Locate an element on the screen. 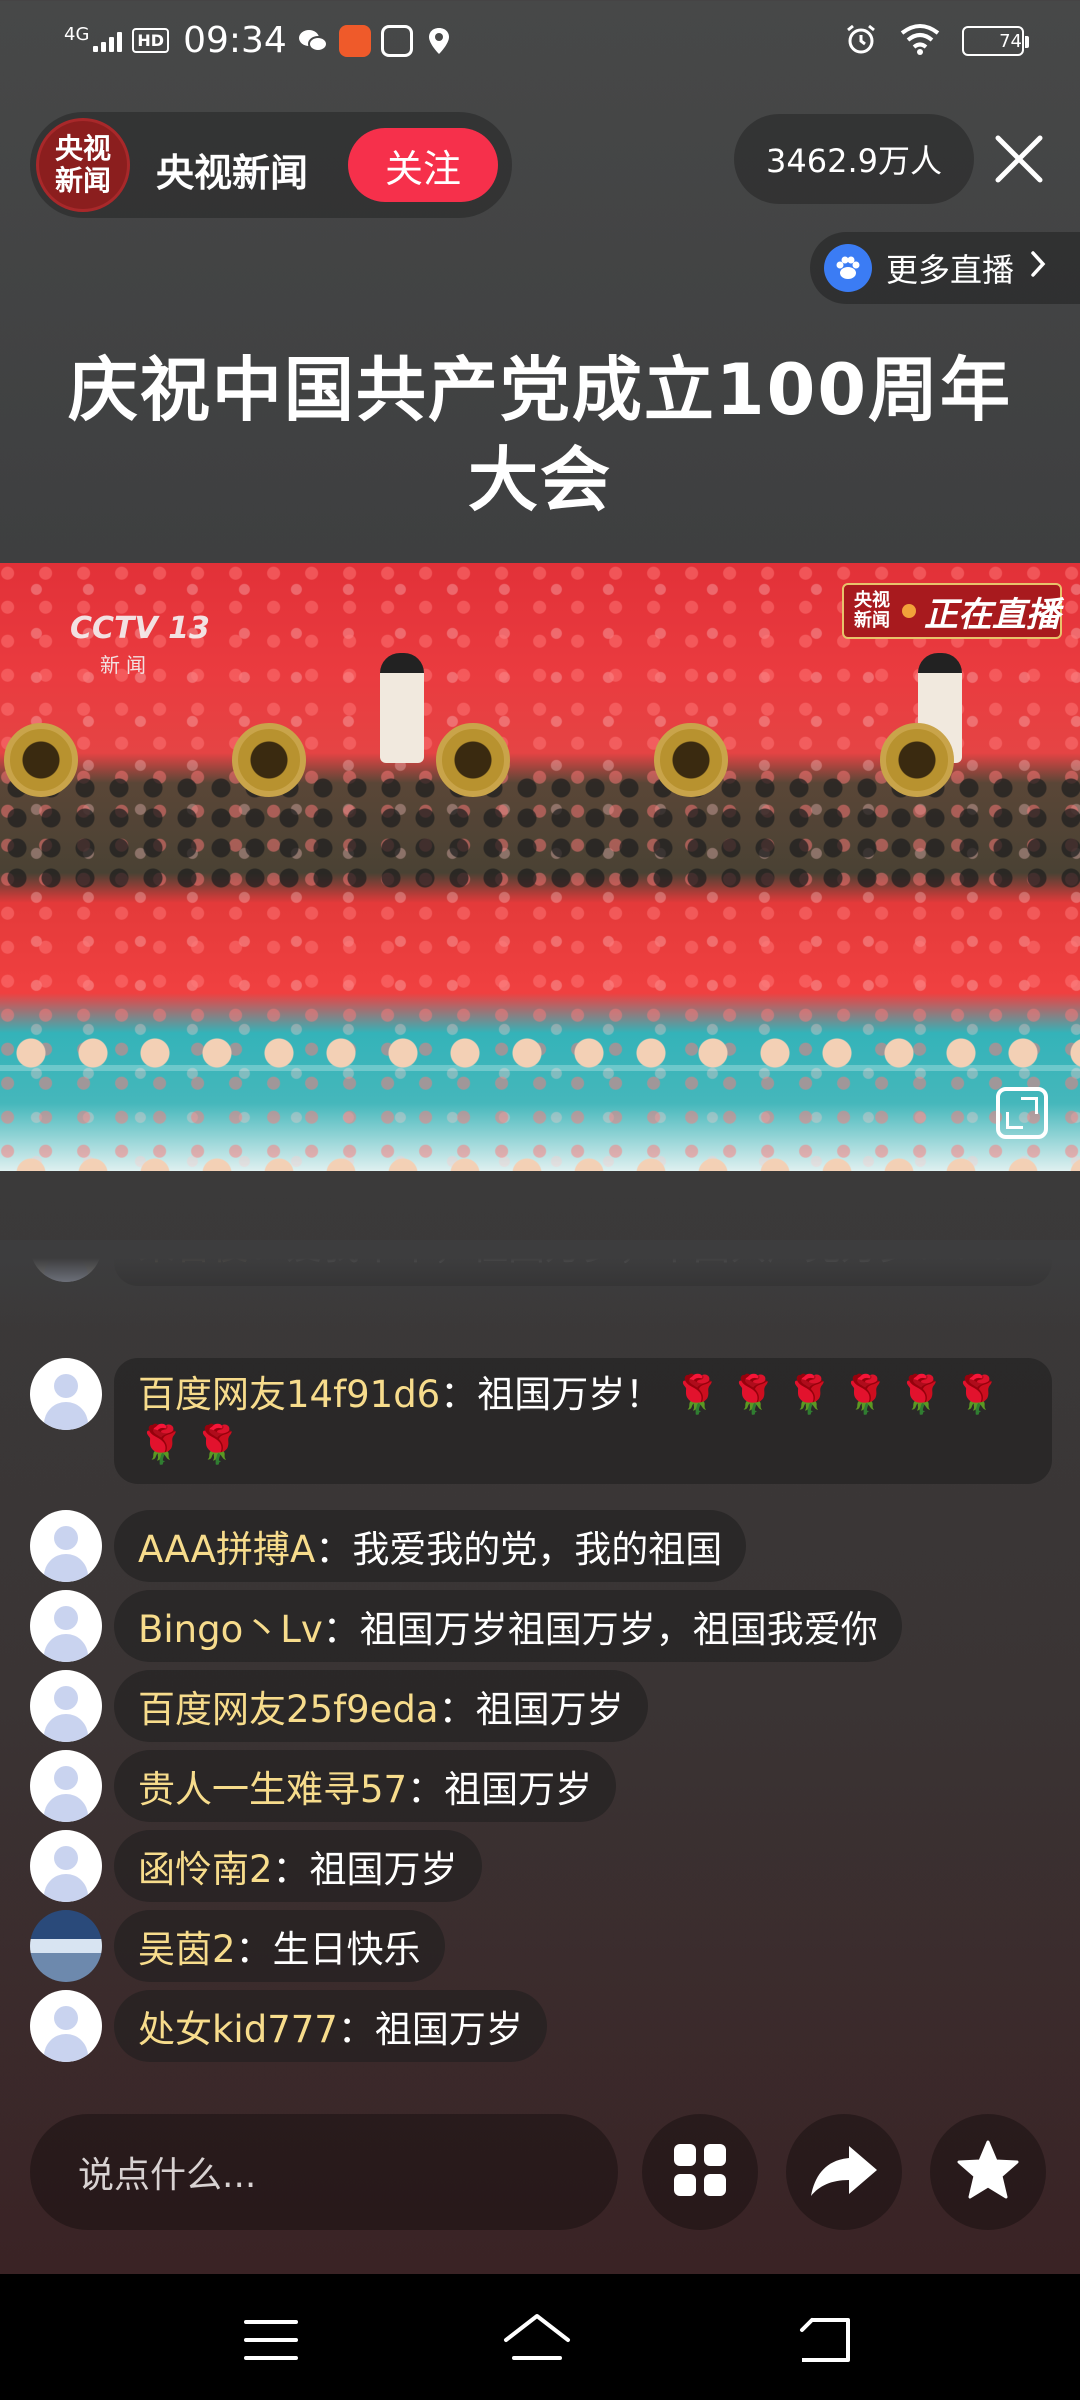 Image resolution: width=1080 pixels, height=2400 pixels. comment-username: AAA拼搏A is located at coordinates (226, 1546).